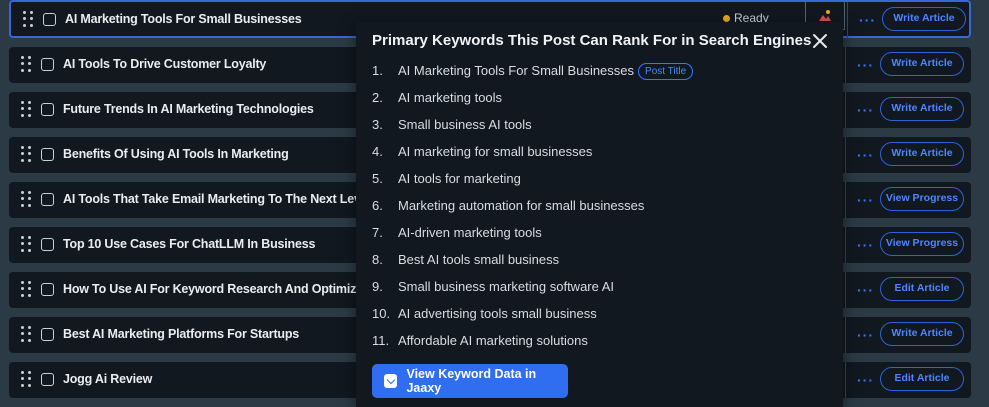  I want to click on keyword-text: Best AI tools small business, so click(479, 259).